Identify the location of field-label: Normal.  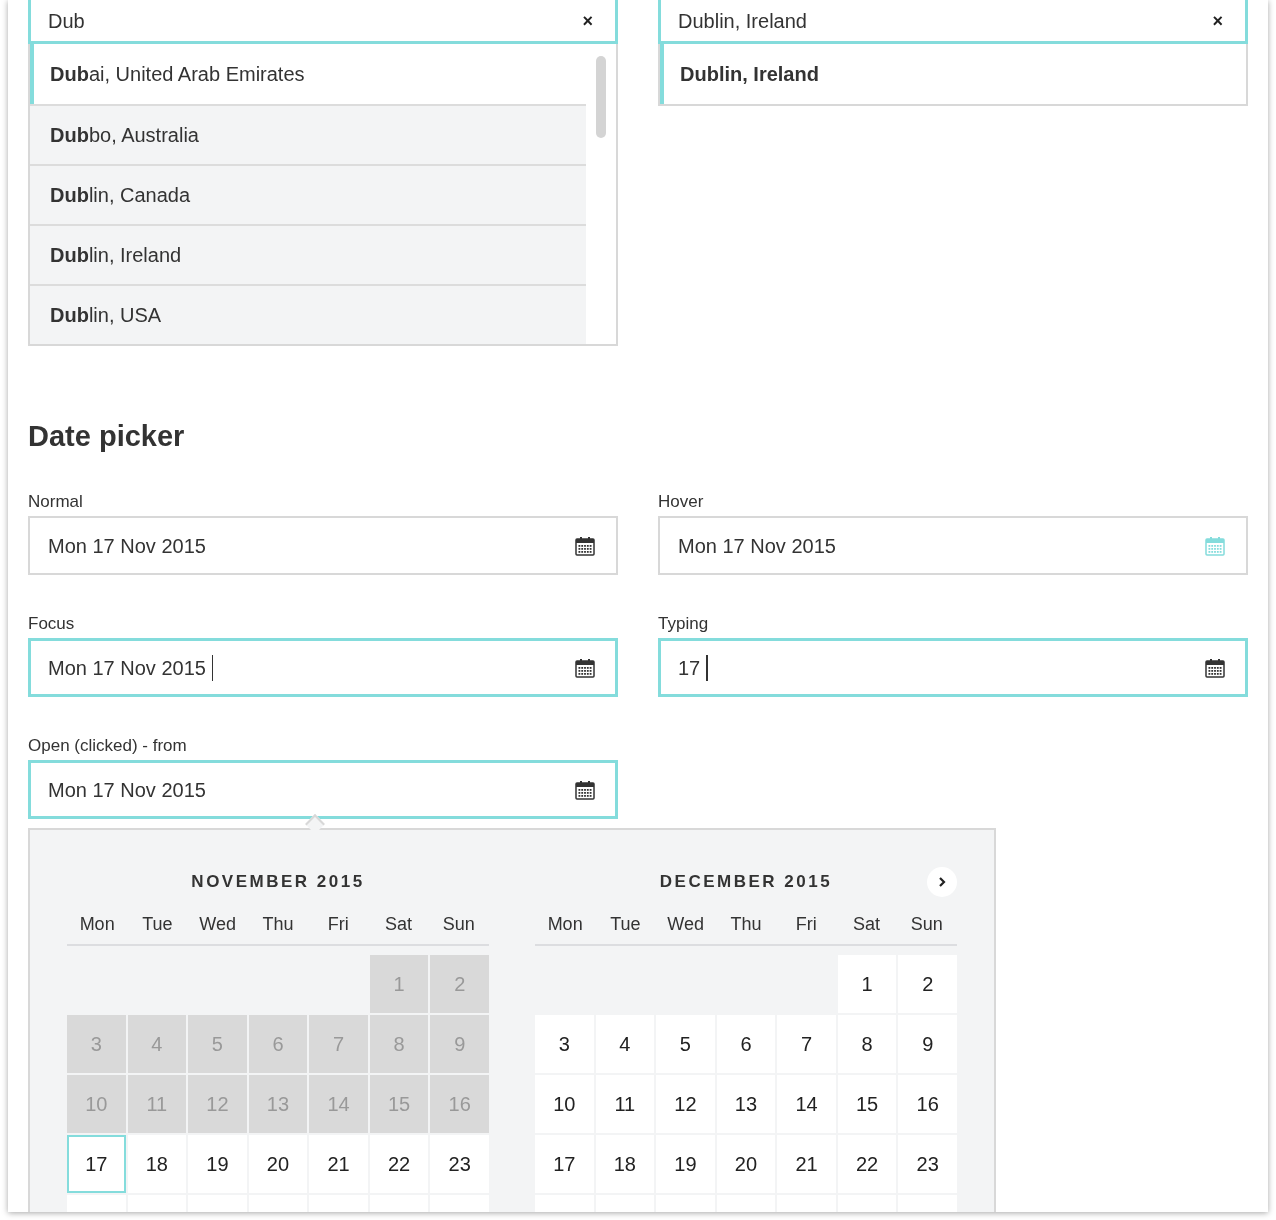
(56, 501).